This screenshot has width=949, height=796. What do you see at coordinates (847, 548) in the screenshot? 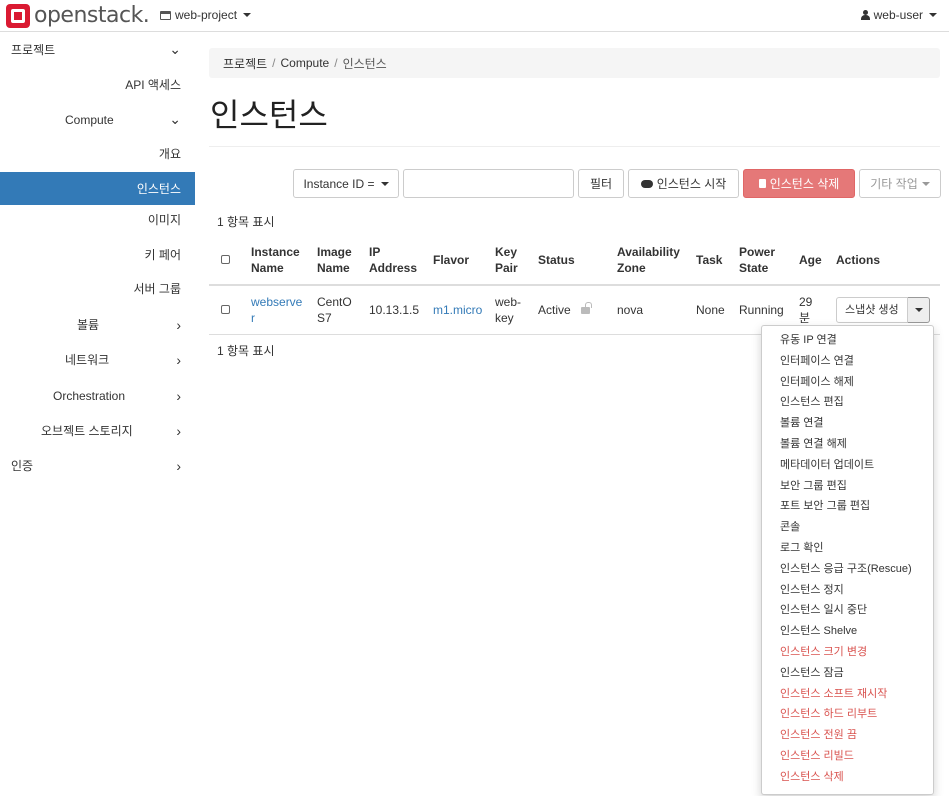
I see `menu-item-view-log: 로그 확인` at bounding box center [847, 548].